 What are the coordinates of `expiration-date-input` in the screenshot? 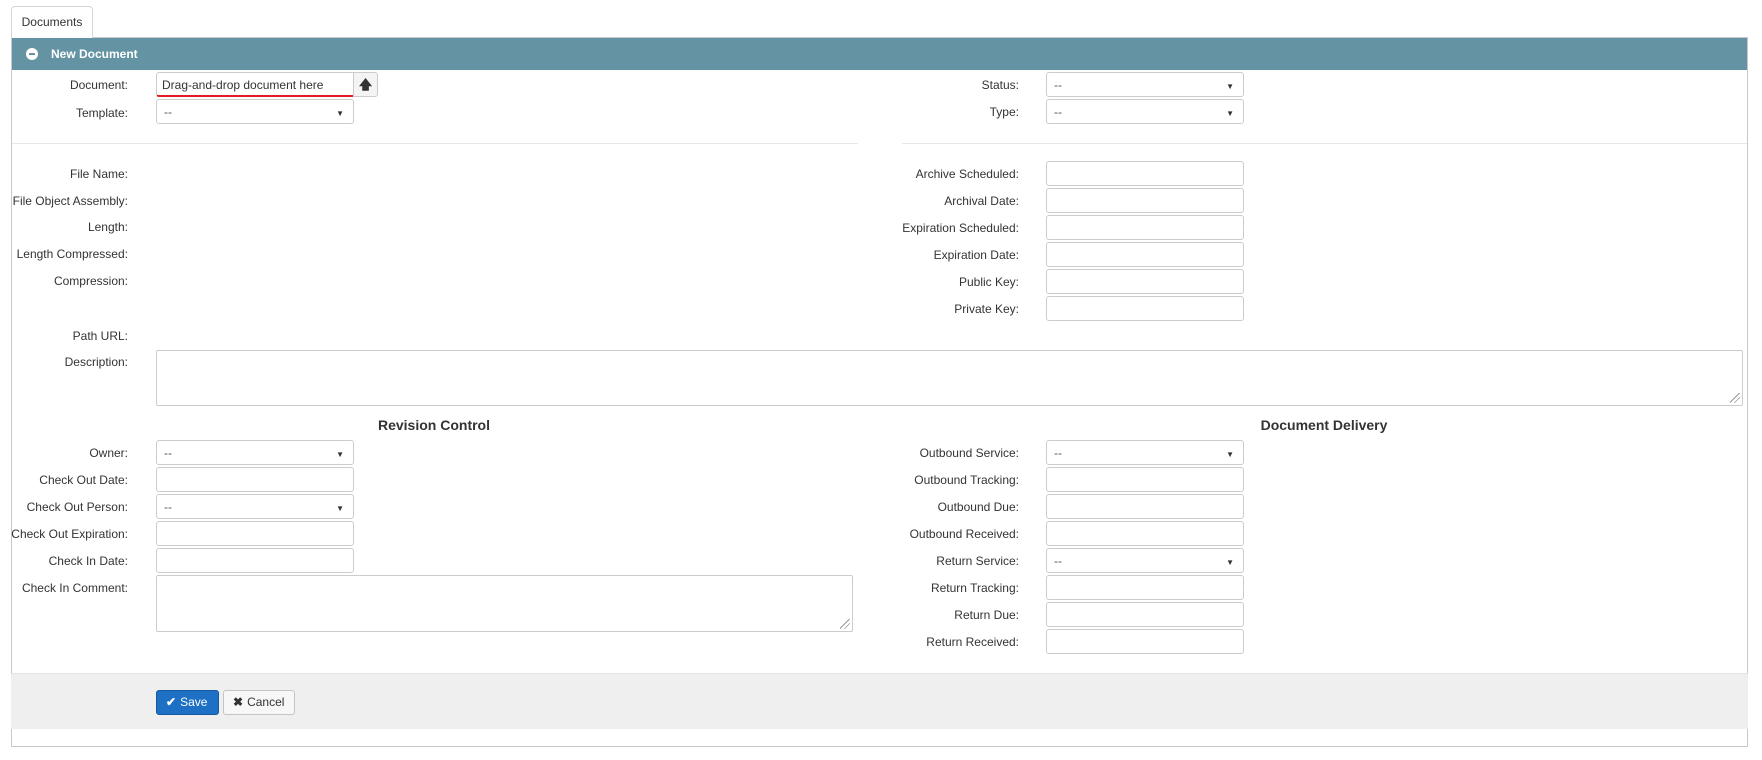 It's located at (1145, 254).